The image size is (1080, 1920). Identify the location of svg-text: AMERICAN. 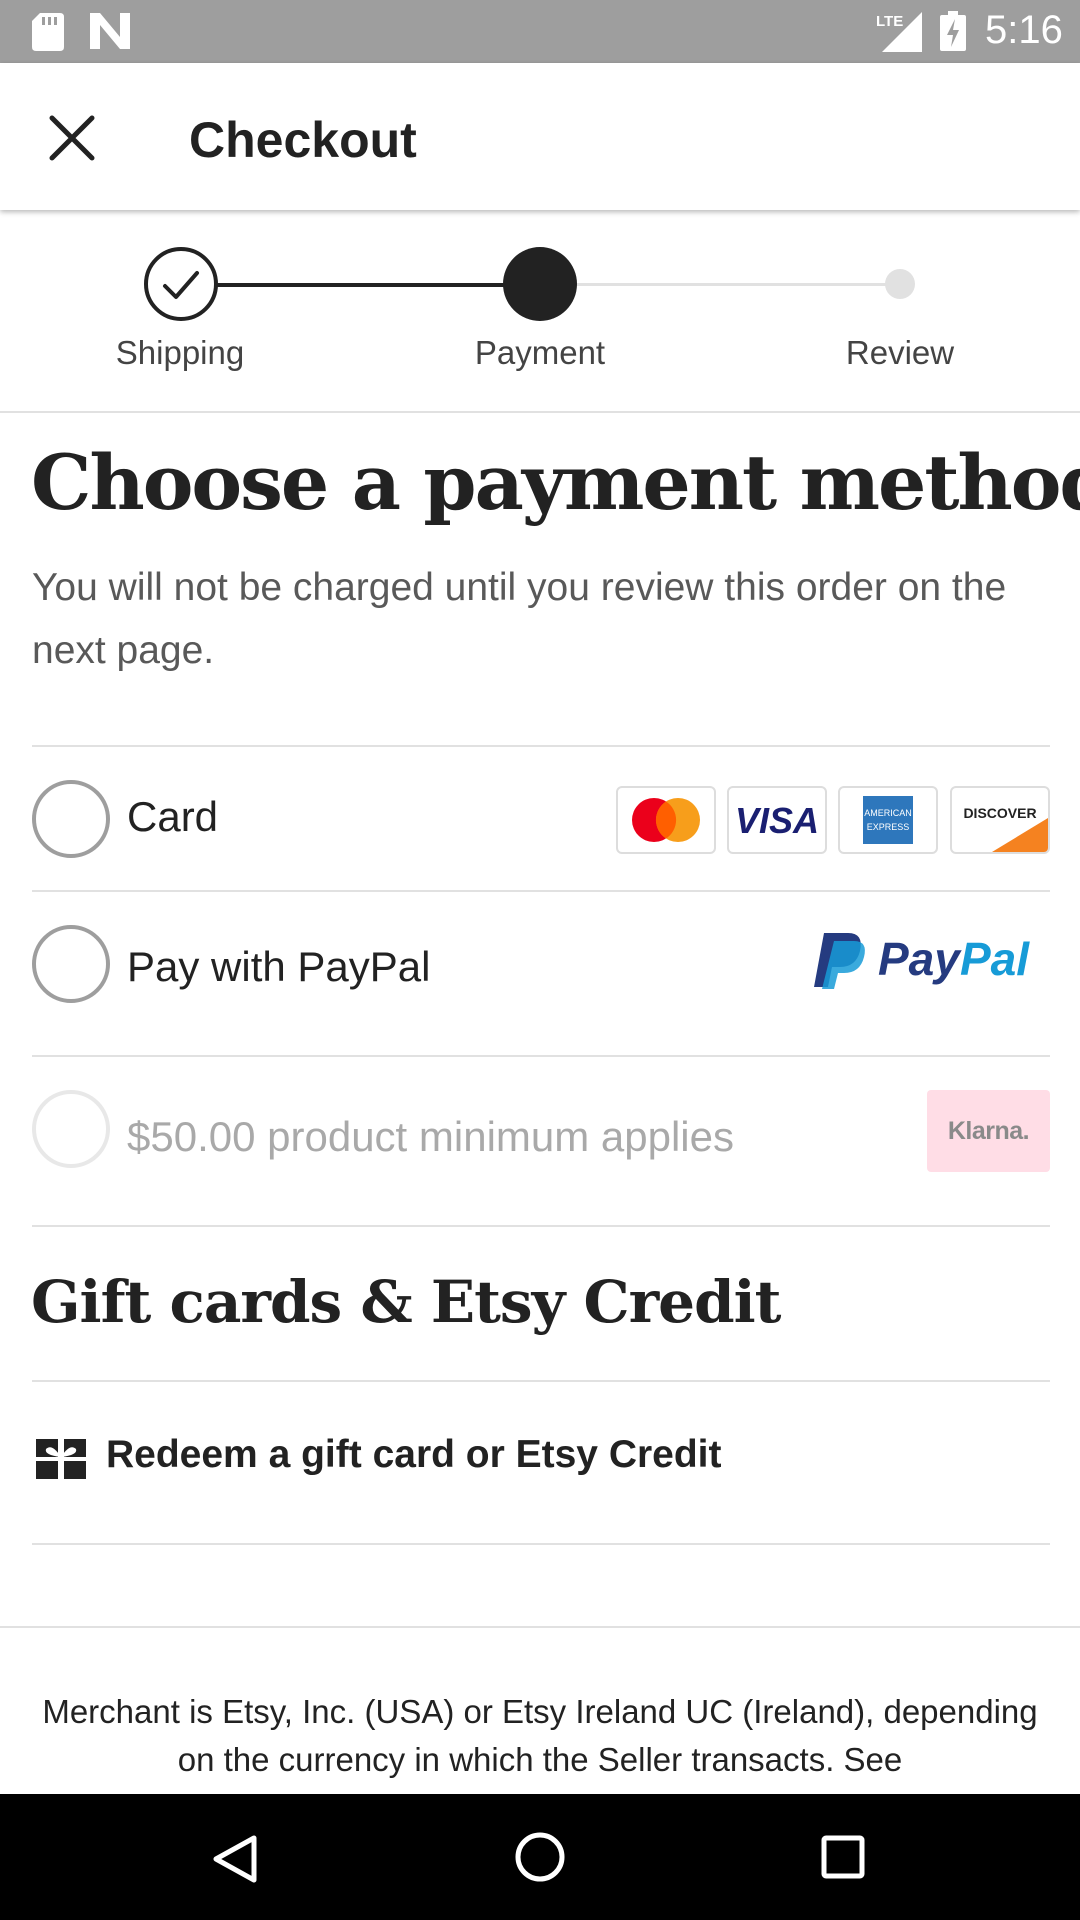
(888, 813).